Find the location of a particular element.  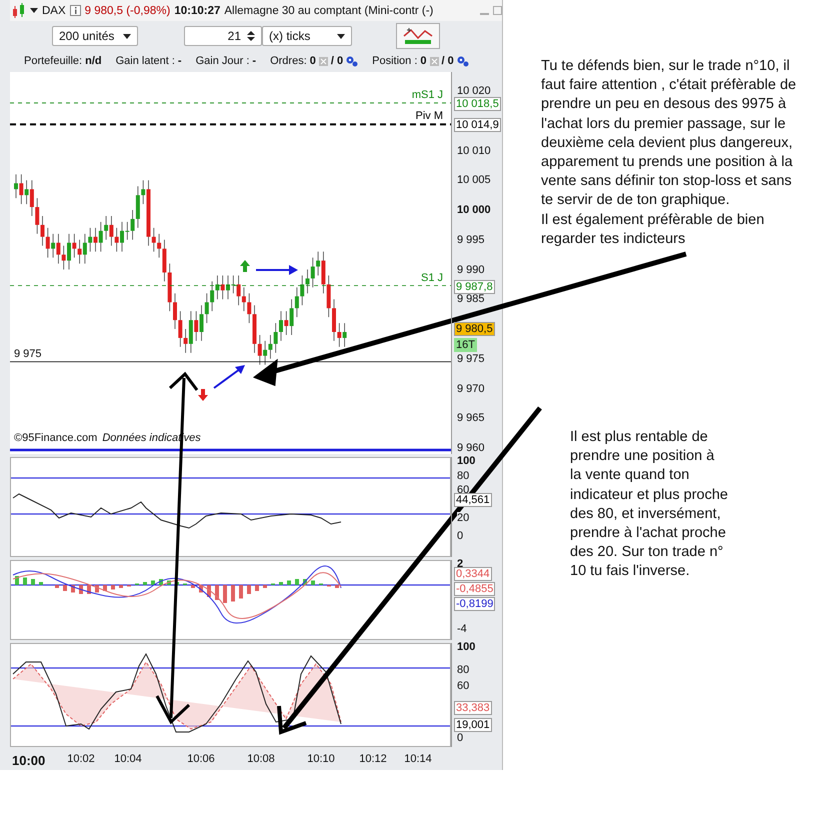

spinner-arrows-icon is located at coordinates (251, 36).